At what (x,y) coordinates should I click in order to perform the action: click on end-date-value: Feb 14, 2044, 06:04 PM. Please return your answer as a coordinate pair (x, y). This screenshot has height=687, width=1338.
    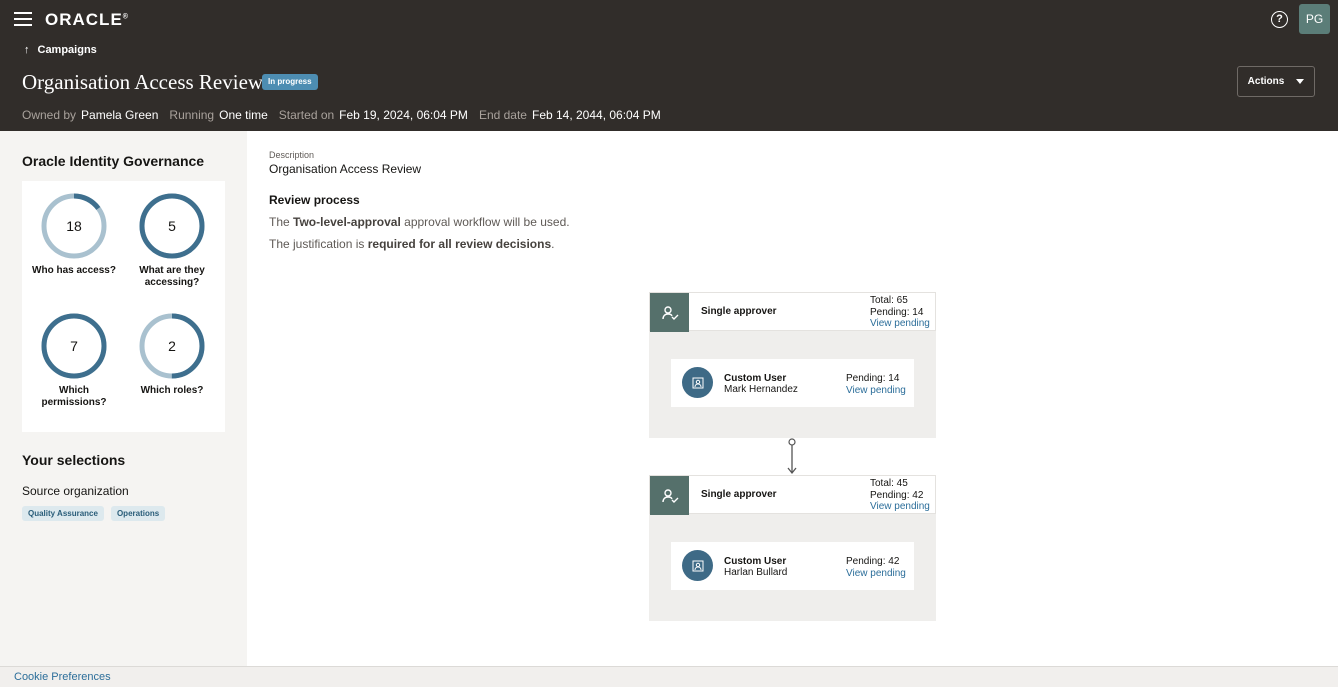
    Looking at the image, I should click on (596, 115).